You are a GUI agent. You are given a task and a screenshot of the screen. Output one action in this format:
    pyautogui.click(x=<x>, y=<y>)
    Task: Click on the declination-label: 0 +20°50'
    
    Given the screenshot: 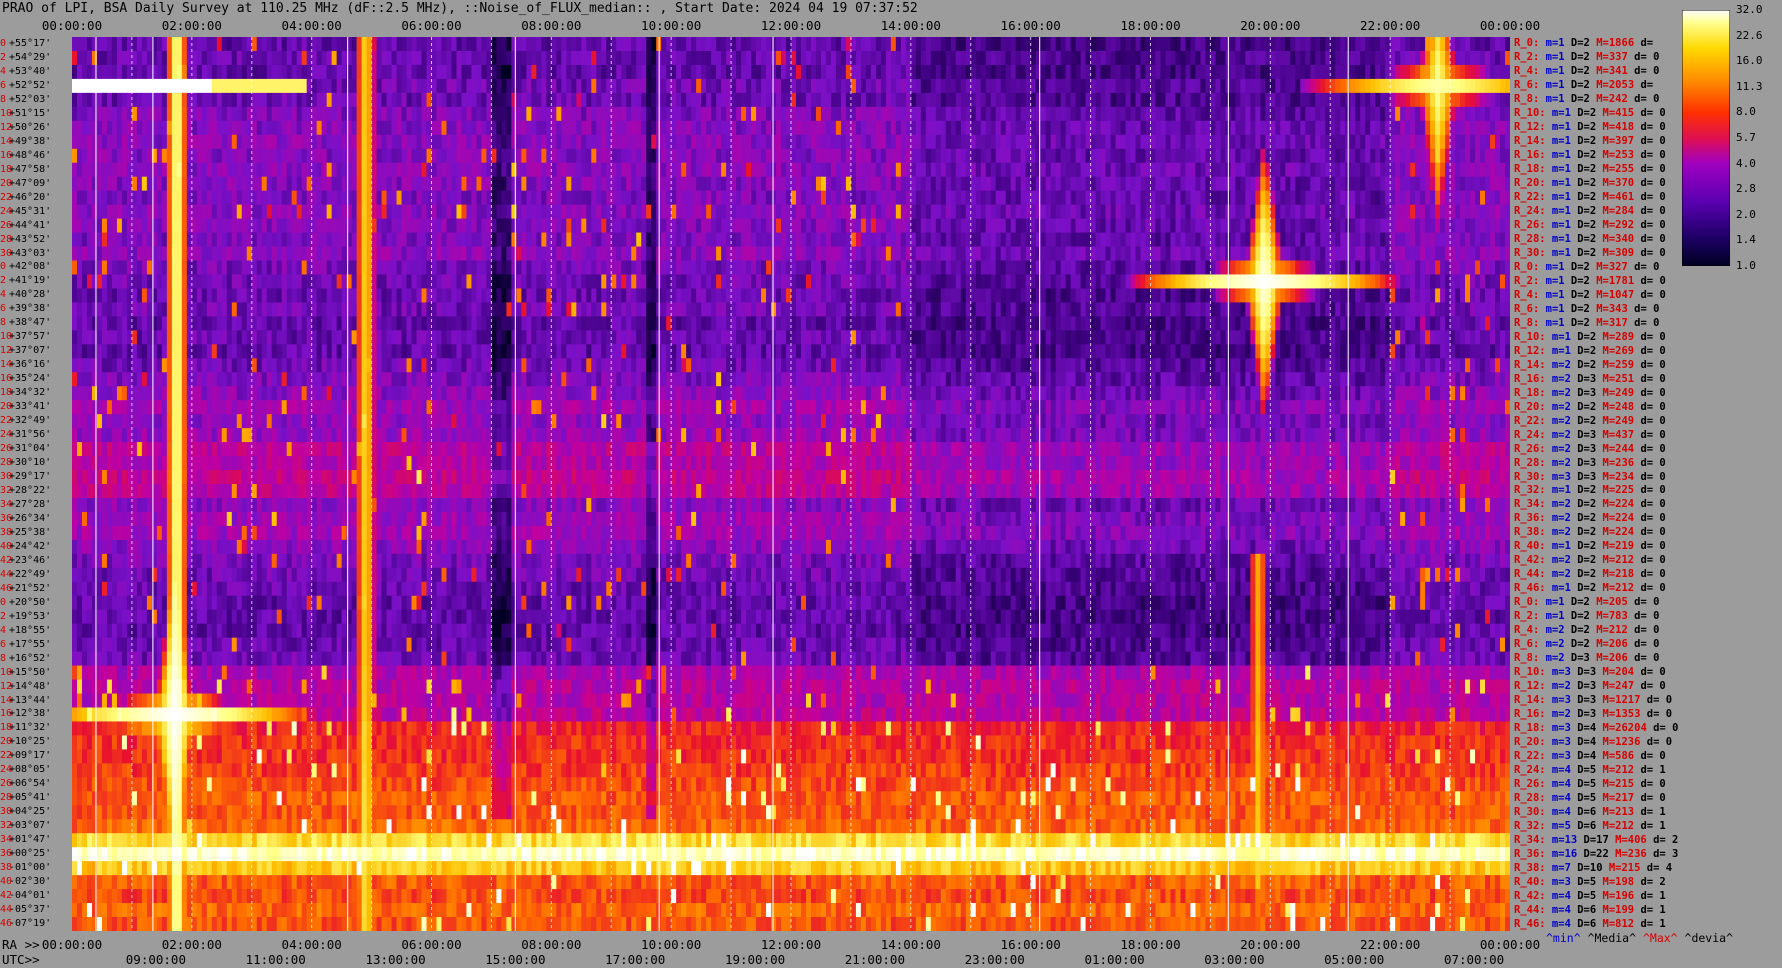 What is the action you would take?
    pyautogui.click(x=26, y=602)
    